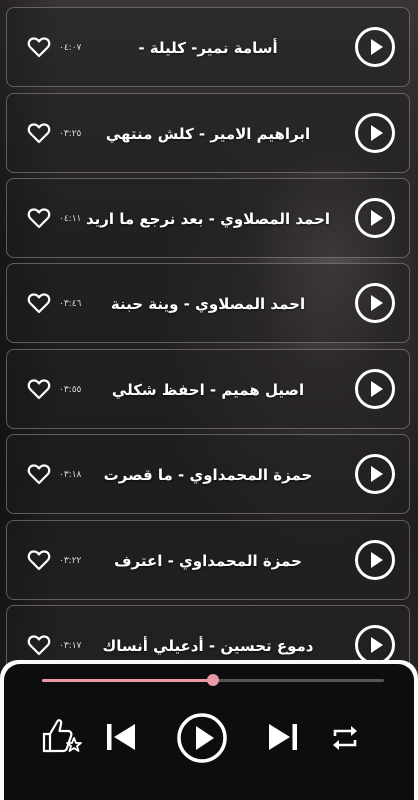  Describe the element at coordinates (70, 134) in the screenshot. I see `track-duration: ٠٣:٢٥` at that location.